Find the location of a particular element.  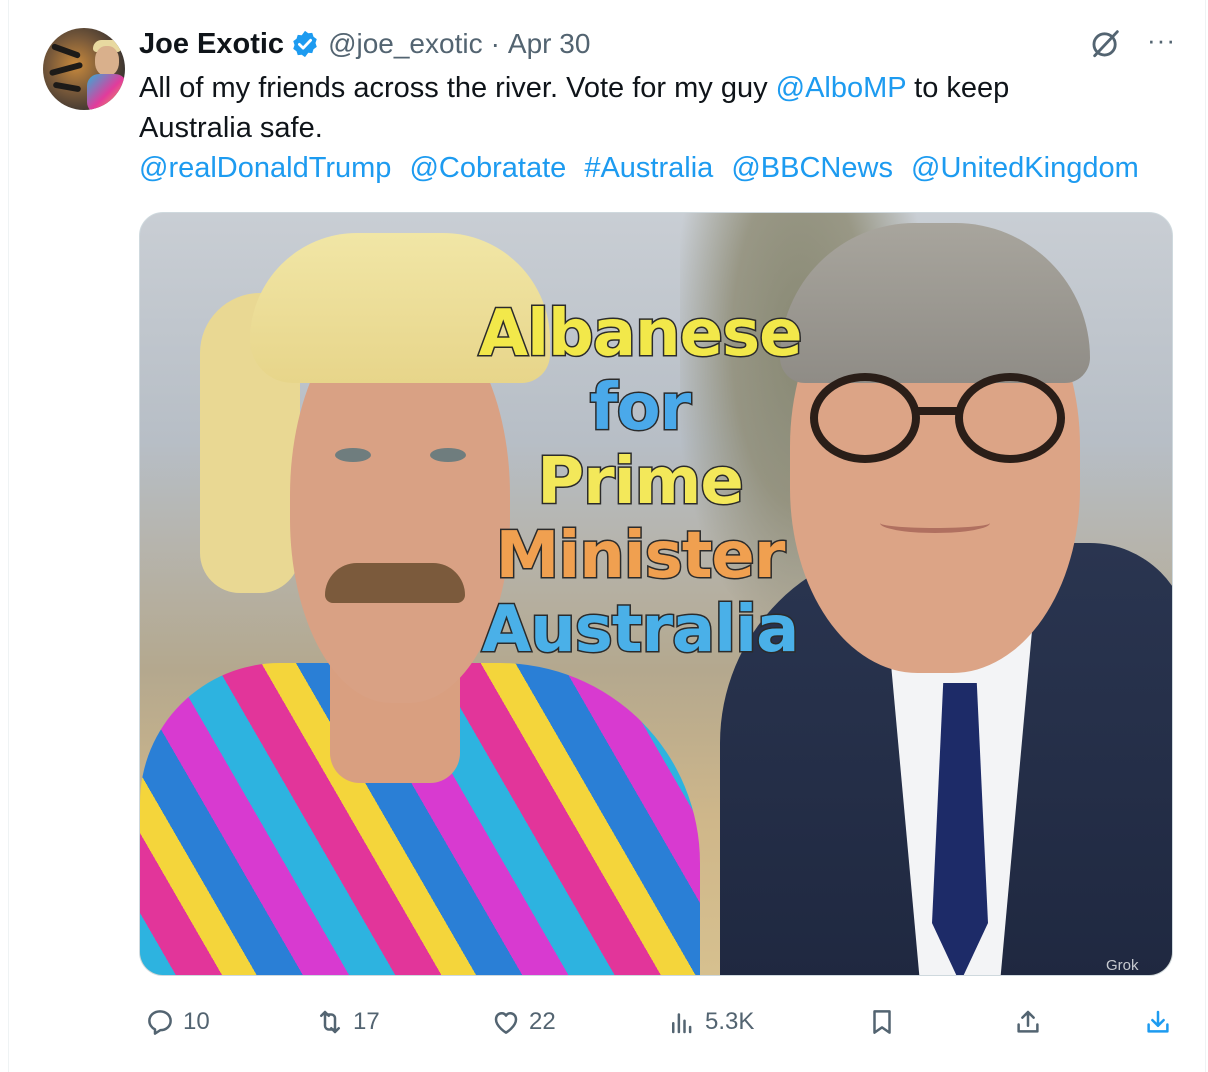

avatar is located at coordinates (84, 69).